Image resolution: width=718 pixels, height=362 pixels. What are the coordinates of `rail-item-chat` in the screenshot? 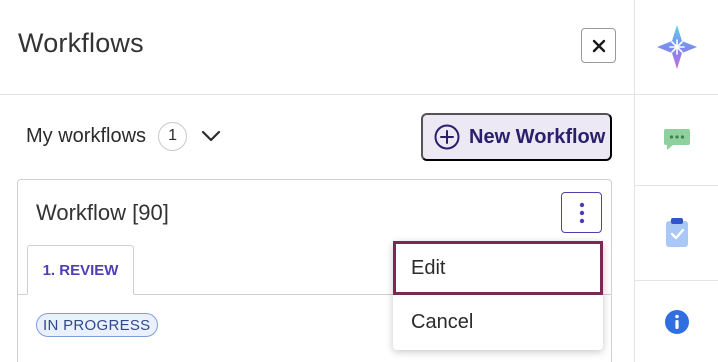 It's located at (676, 140).